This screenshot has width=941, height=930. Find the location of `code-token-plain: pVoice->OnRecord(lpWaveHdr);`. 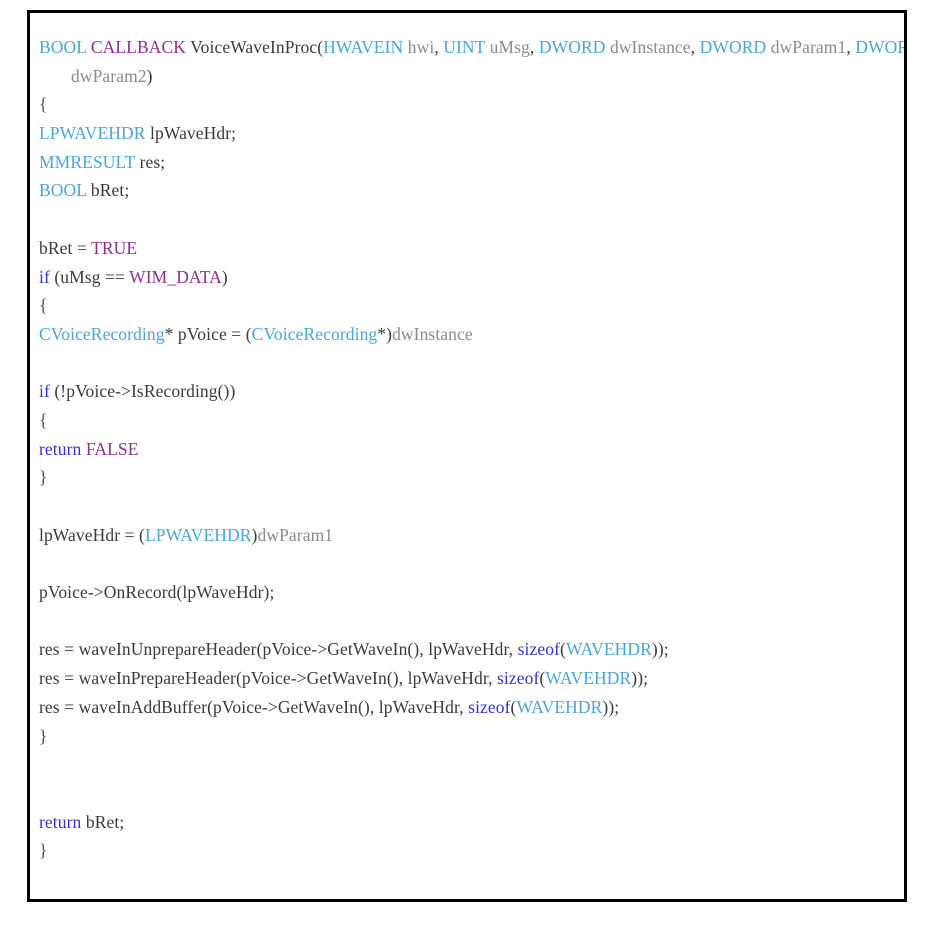

code-token-plain: pVoice->OnRecord(lpWaveHdr); is located at coordinates (157, 592).